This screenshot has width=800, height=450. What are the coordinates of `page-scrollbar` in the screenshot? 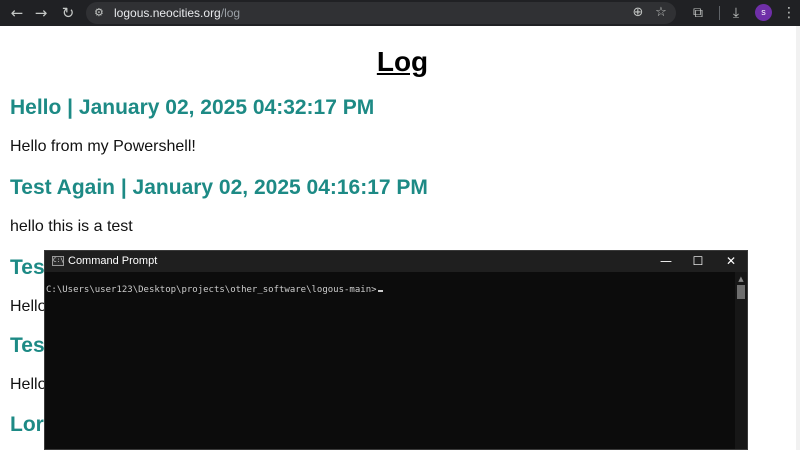 It's located at (798, 238).